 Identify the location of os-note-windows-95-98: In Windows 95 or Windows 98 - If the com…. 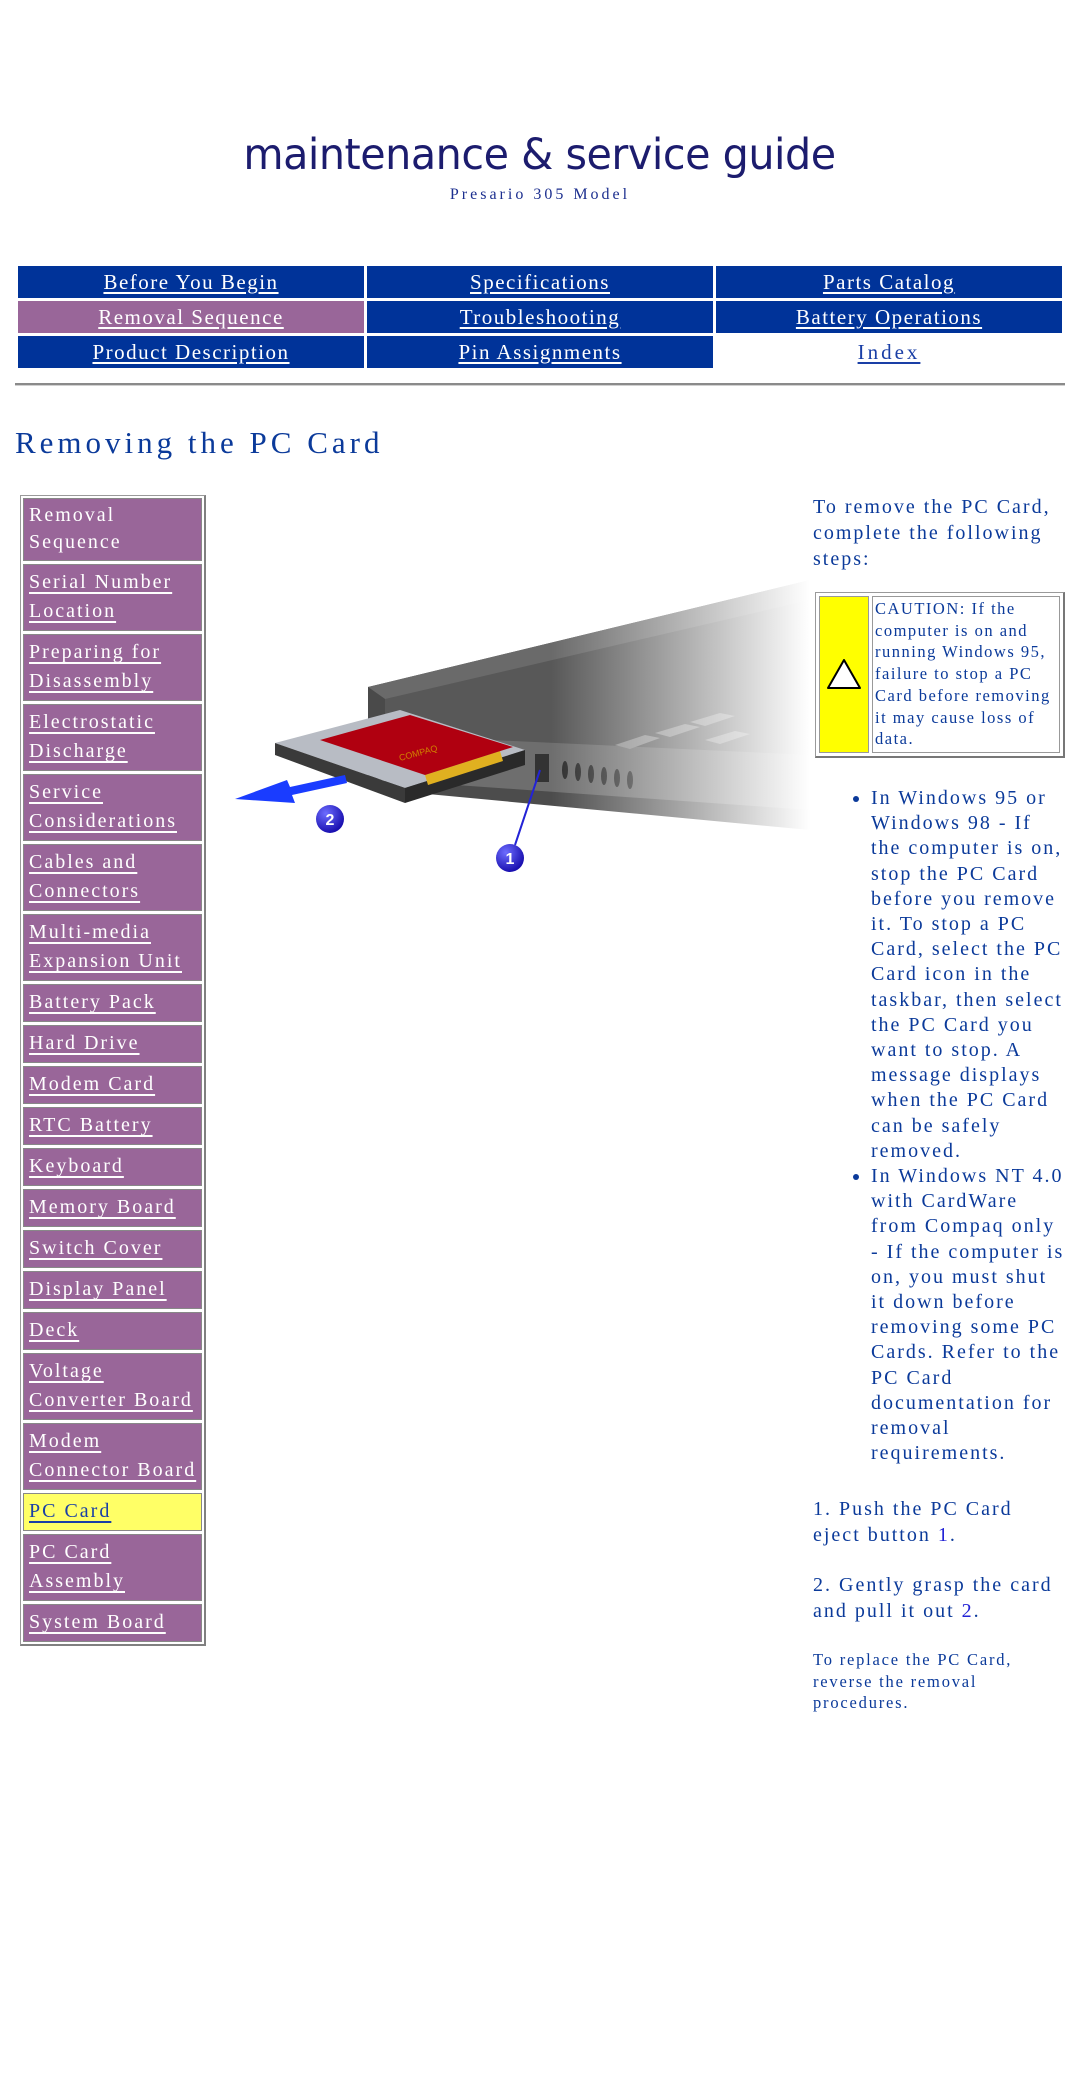
(968, 975).